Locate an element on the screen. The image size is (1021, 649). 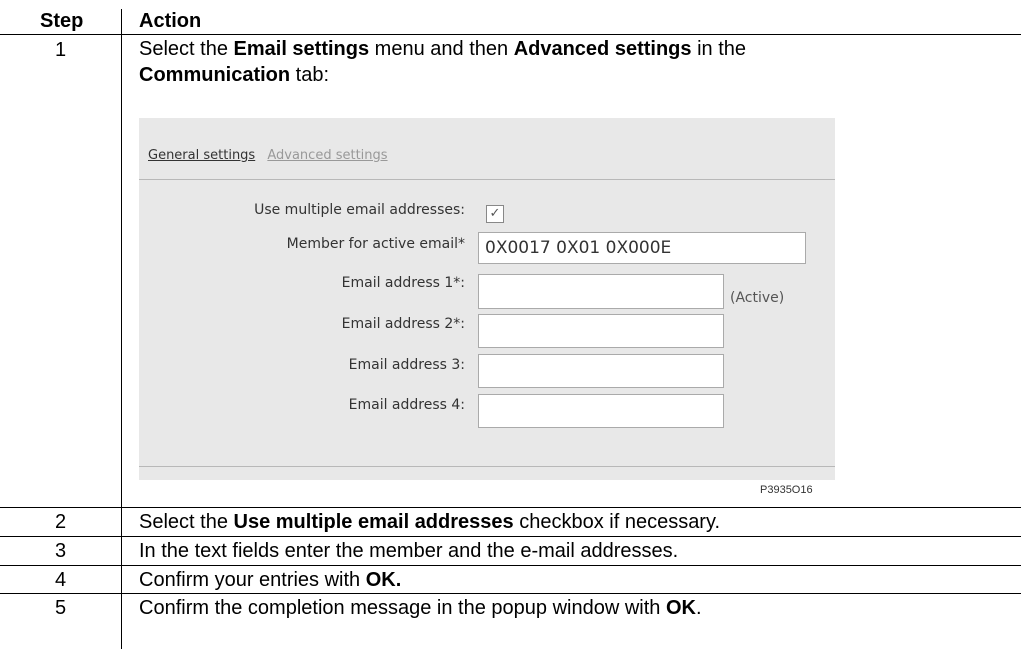
step-2-number: 2 is located at coordinates (60, 522).